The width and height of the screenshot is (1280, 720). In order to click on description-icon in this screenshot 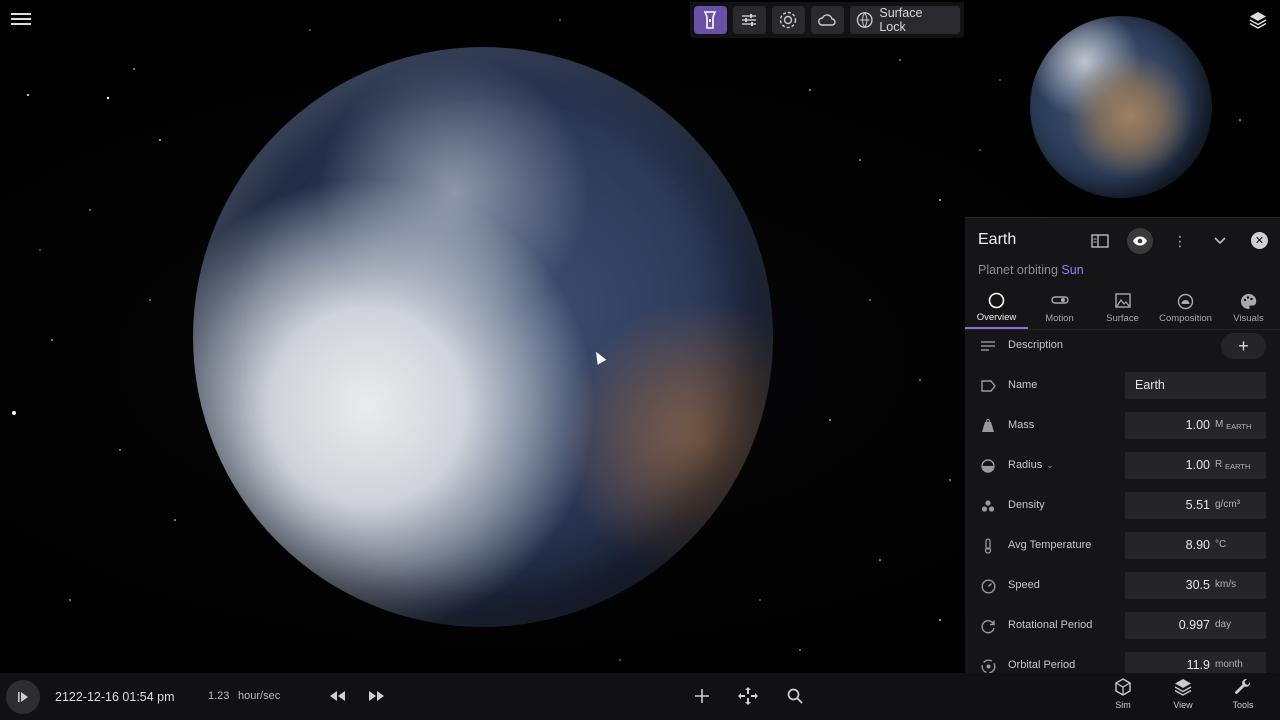, I will do `click(988, 346)`.